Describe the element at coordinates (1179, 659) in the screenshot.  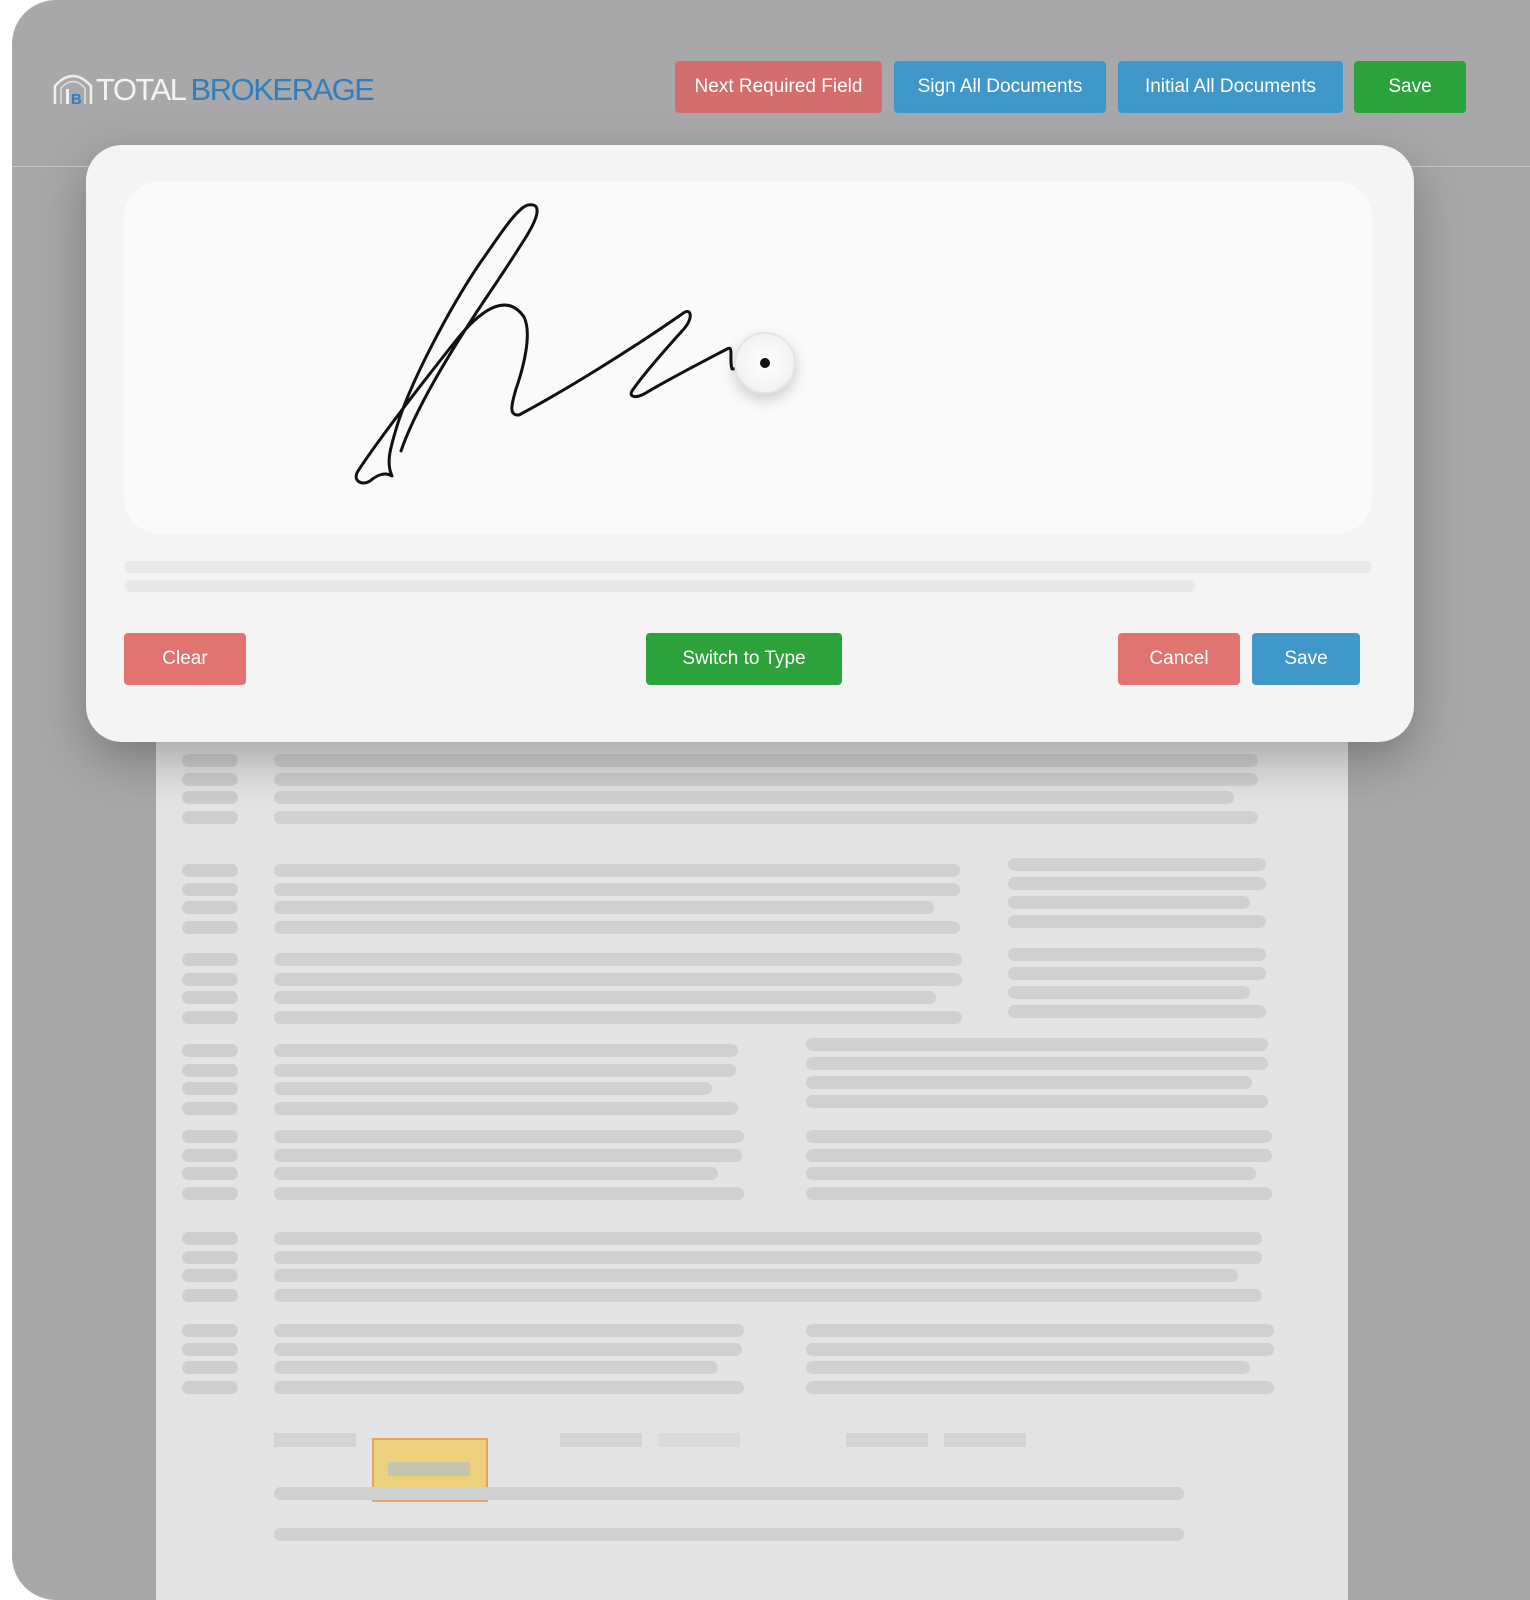
I see `cancel-button: Cancel` at that location.